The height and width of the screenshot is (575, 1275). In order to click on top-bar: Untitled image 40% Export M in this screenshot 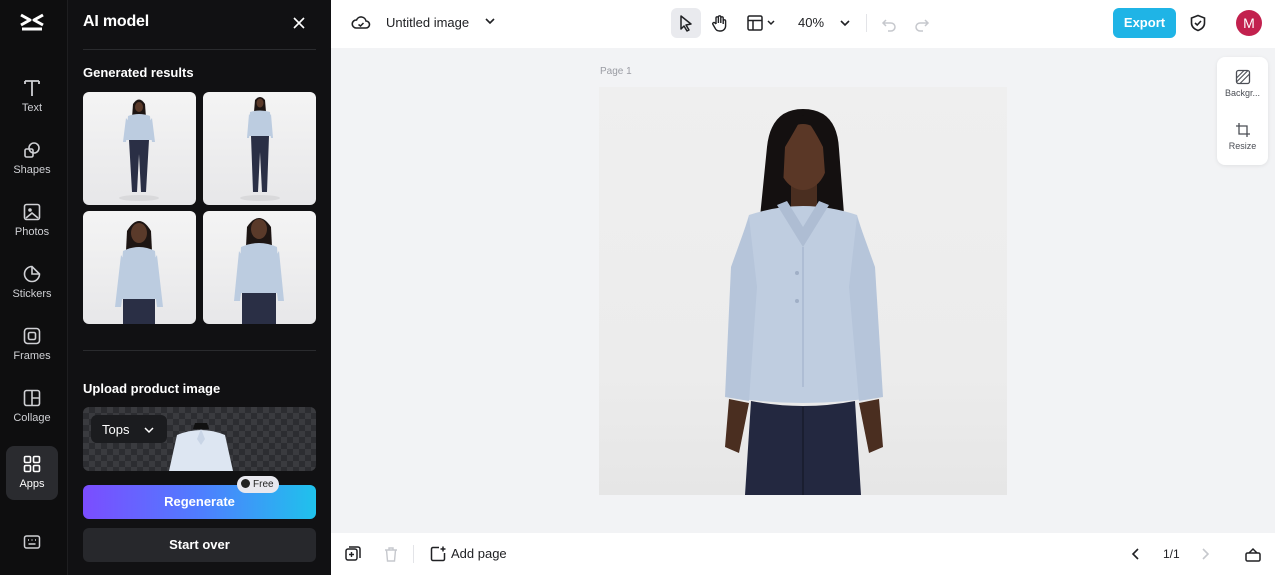, I will do `click(803, 24)`.